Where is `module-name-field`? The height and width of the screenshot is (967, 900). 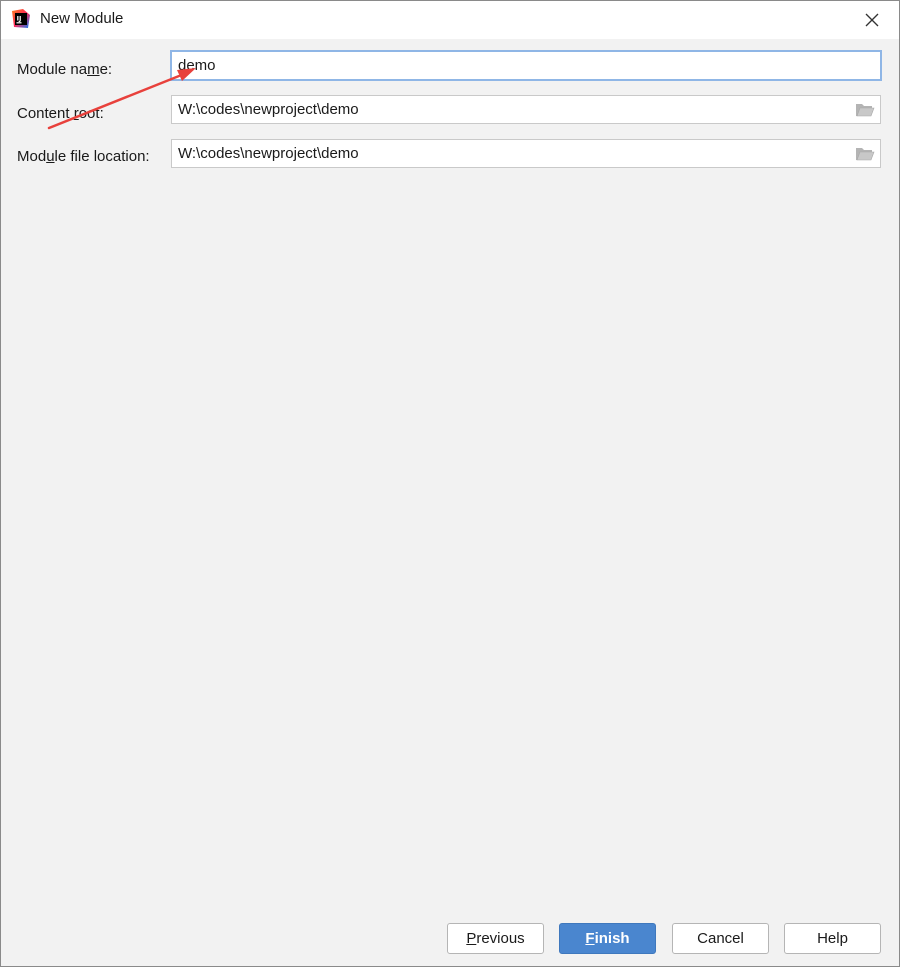
module-name-field is located at coordinates (526, 65).